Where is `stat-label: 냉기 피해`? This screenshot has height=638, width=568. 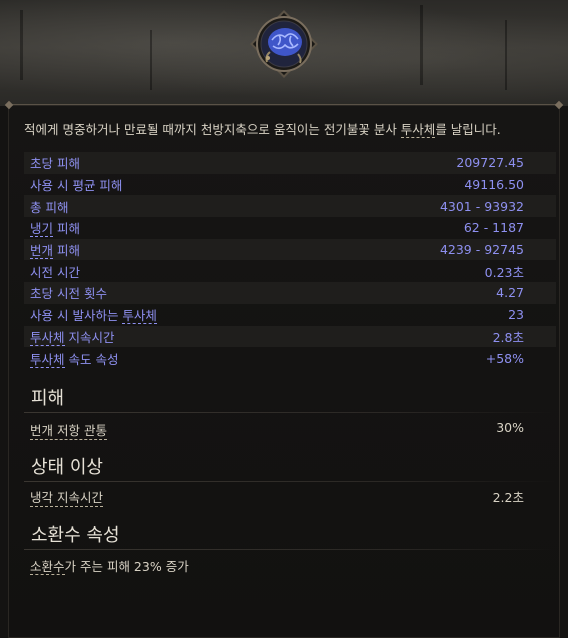 stat-label: 냉기 피해 is located at coordinates (55, 228).